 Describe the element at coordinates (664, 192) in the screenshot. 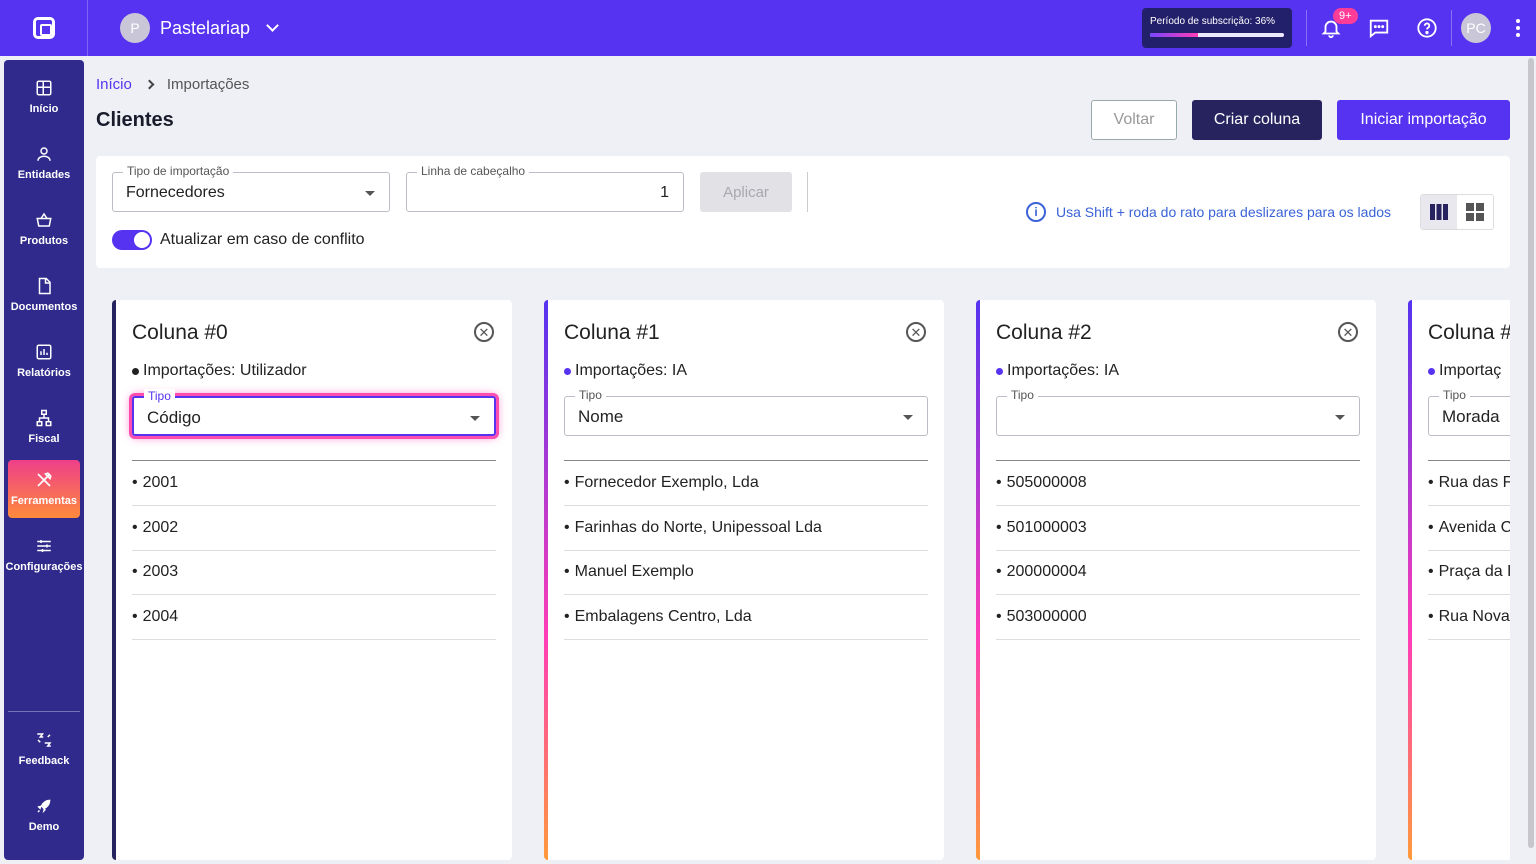

I see `header-line-value: 1` at that location.